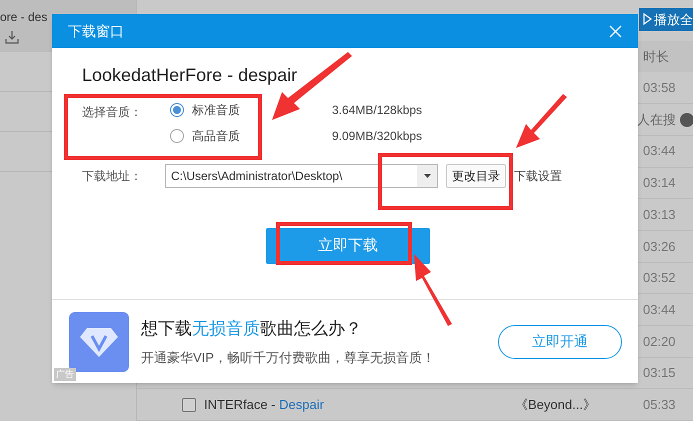 This screenshot has height=421, width=693. I want to click on quality-radio: 高品音质, so click(251, 136).